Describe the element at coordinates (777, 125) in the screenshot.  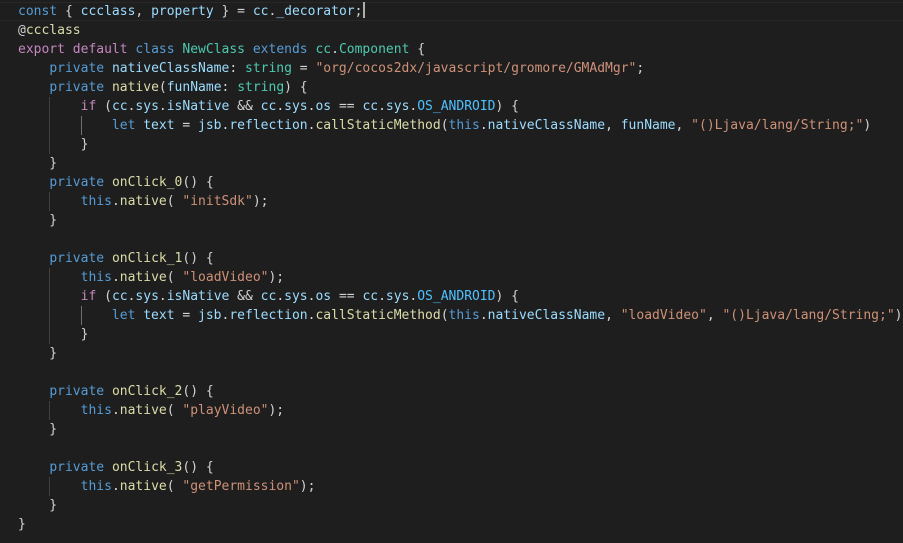
I see `code-token: "()Ljava/lang/String;"` at that location.